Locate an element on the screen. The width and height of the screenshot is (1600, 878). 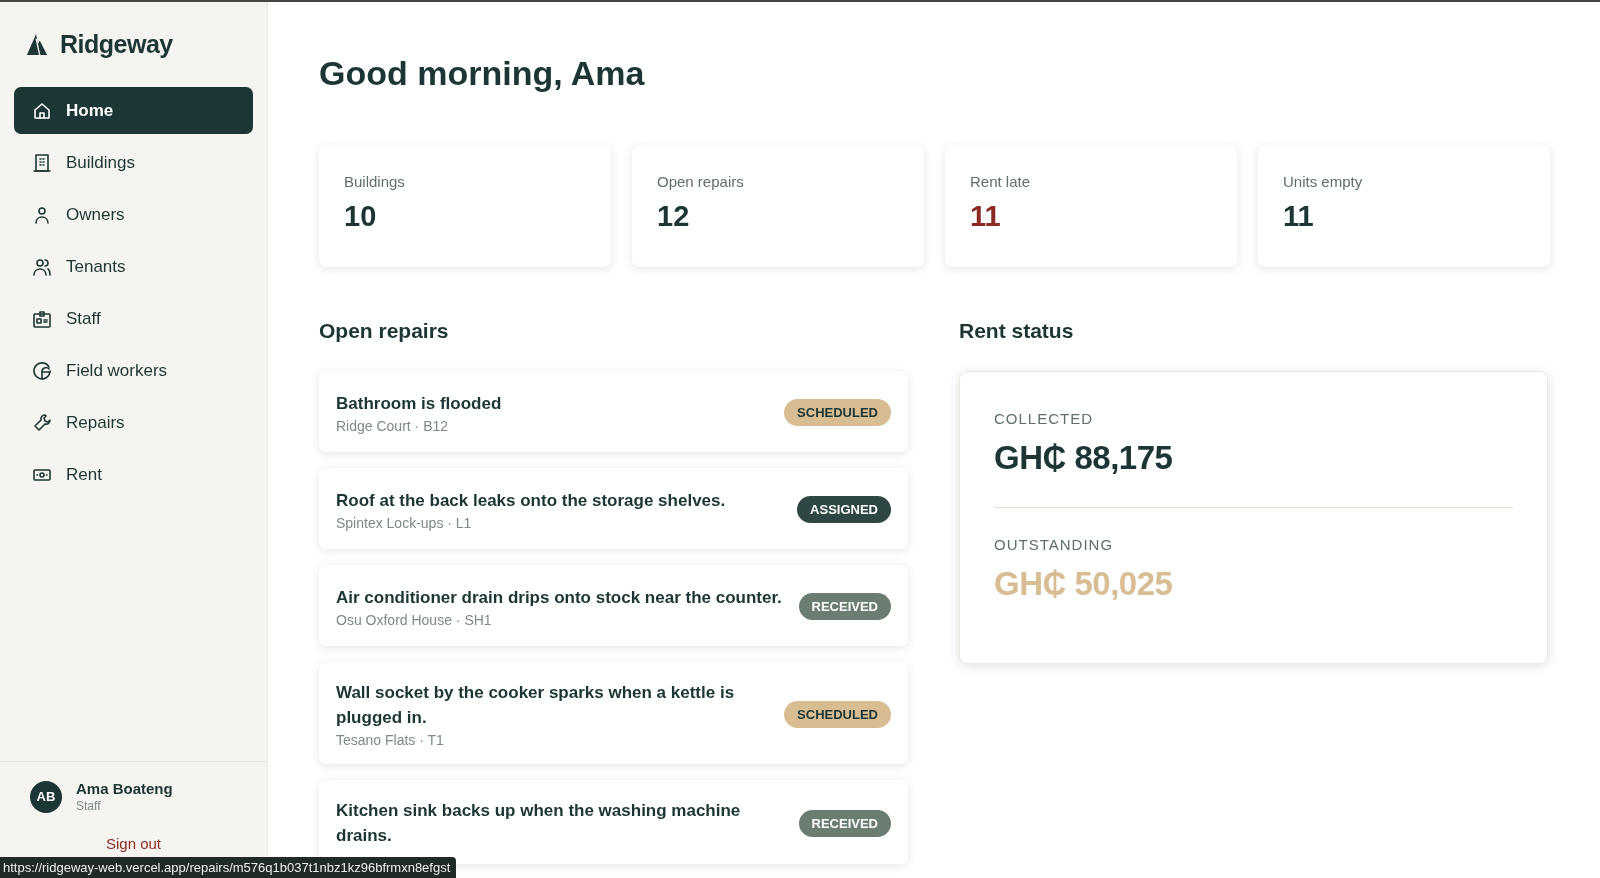
repair-location: Tesano Flats · T1 is located at coordinates (390, 740).